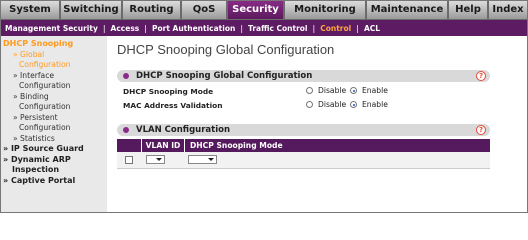 The image size is (528, 240). Describe the element at coordinates (53, 107) in the screenshot. I see `sidebar-item-binding-configuration: Configuration` at that location.